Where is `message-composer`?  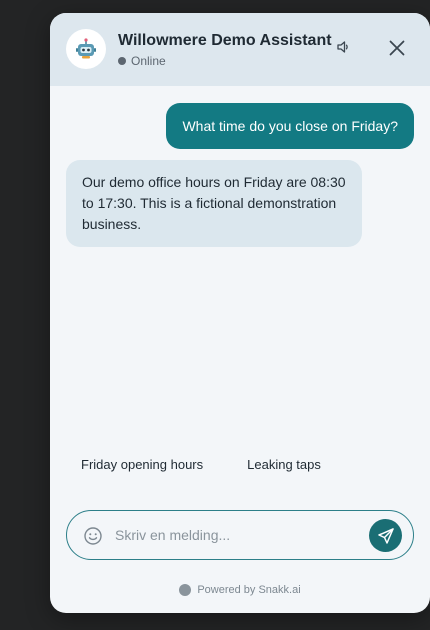
message-composer is located at coordinates (240, 535).